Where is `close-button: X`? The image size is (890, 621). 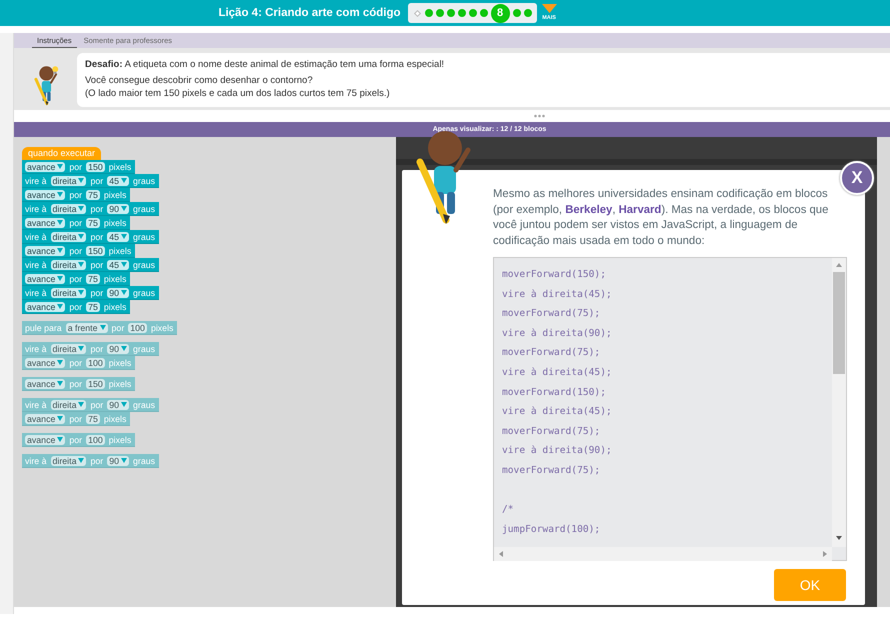 close-button: X is located at coordinates (857, 178).